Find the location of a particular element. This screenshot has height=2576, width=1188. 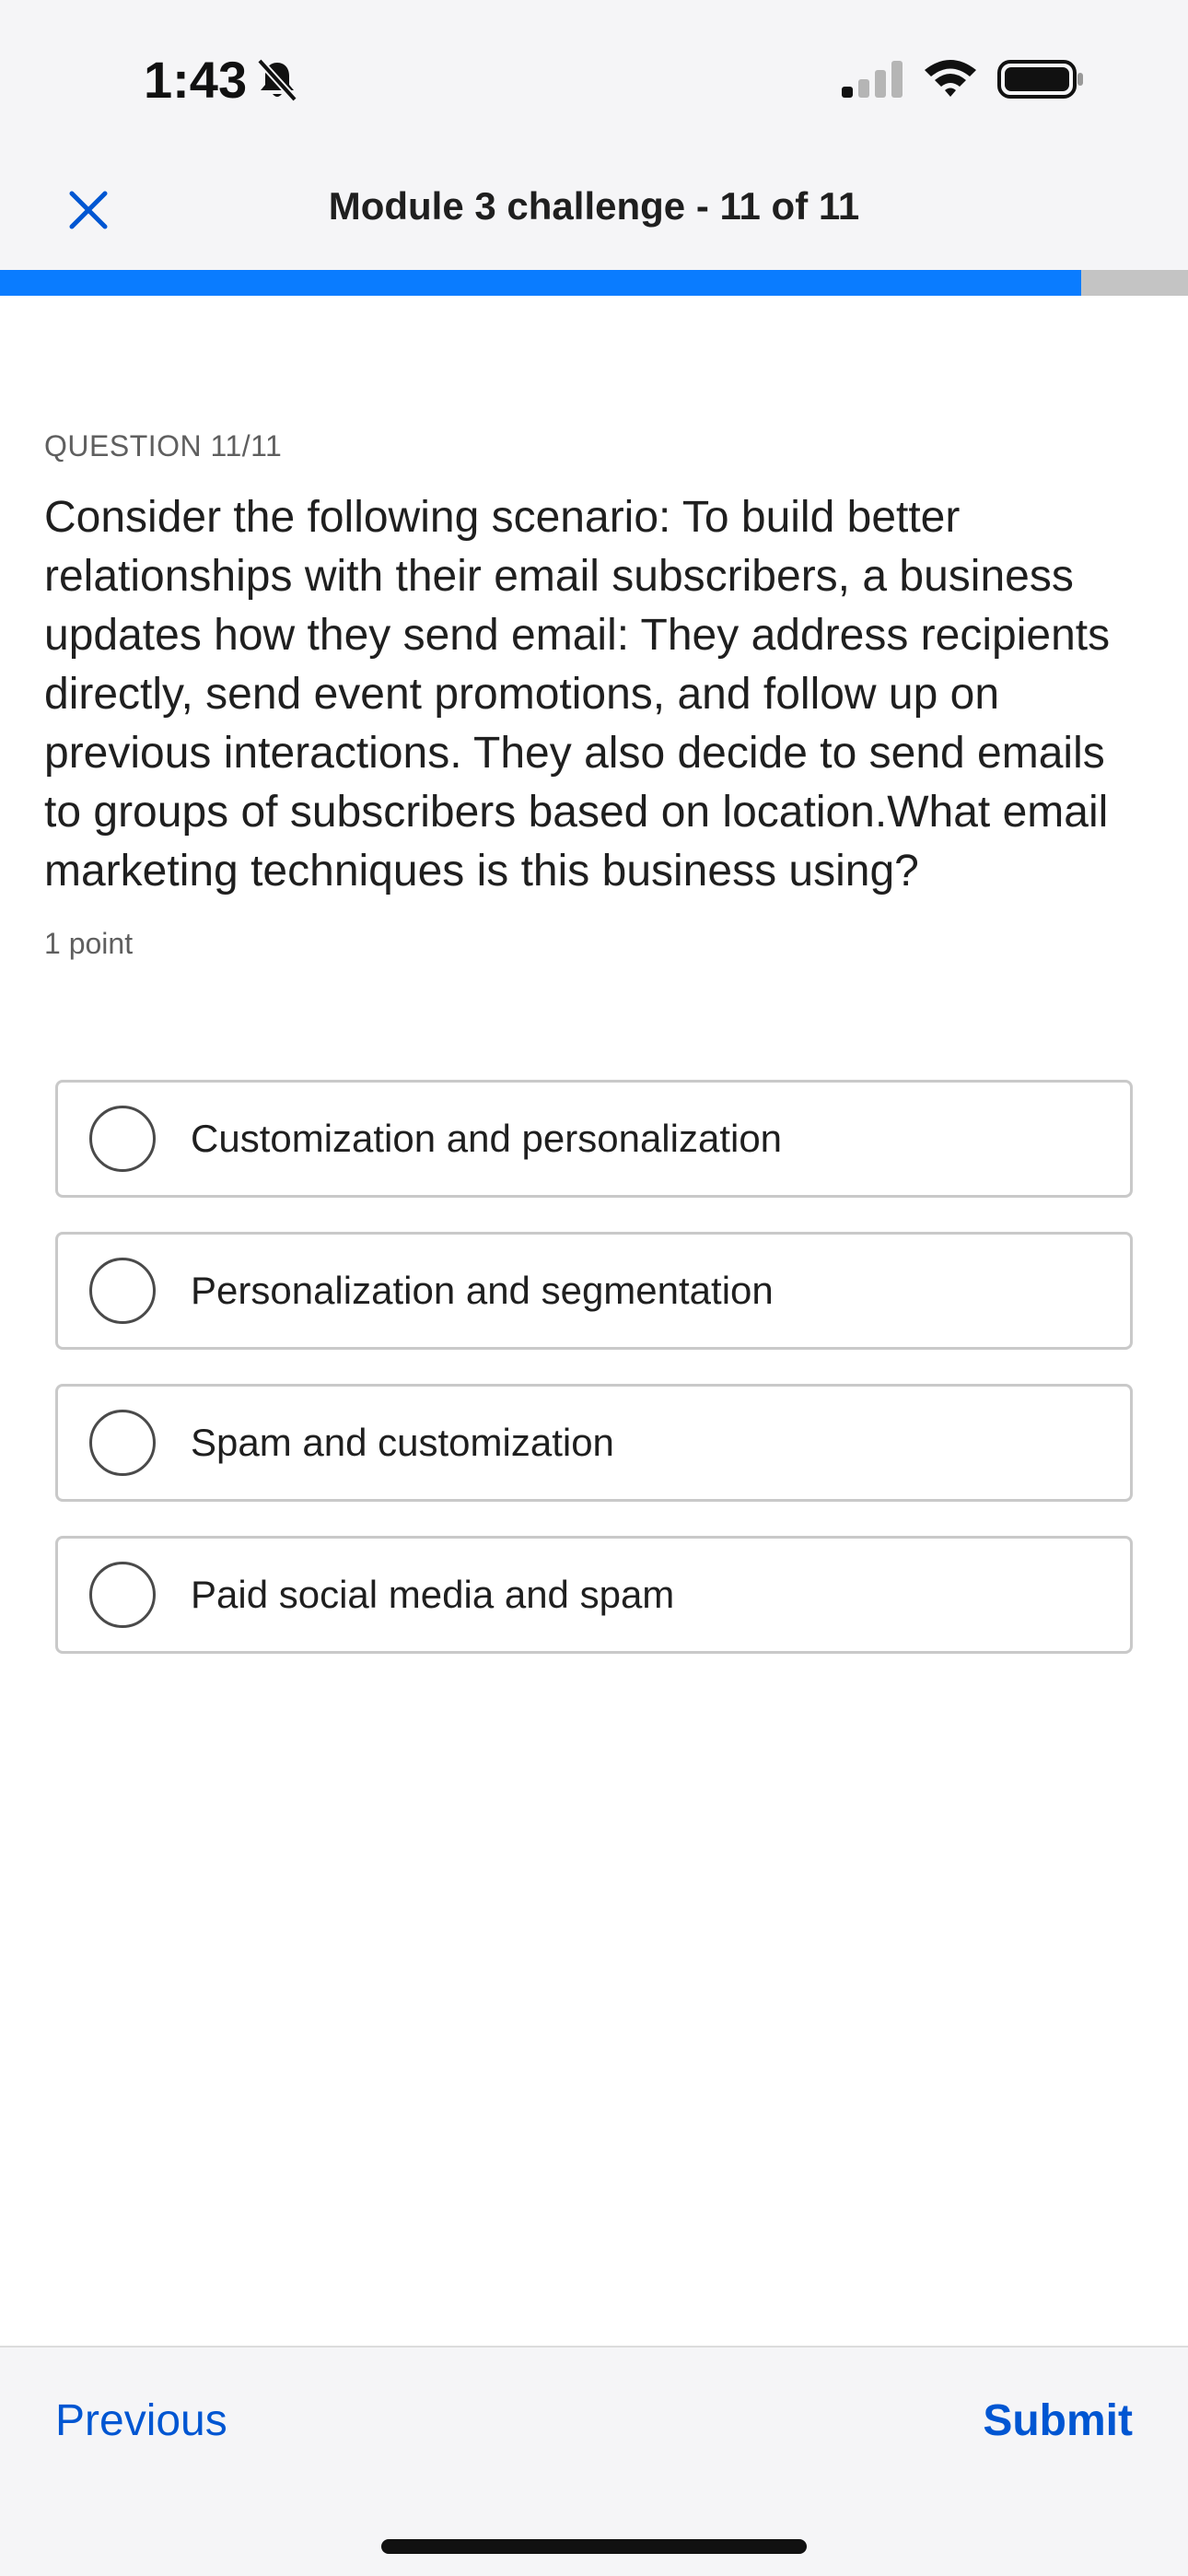

answer-option: Paid social media and spam is located at coordinates (594, 1595).